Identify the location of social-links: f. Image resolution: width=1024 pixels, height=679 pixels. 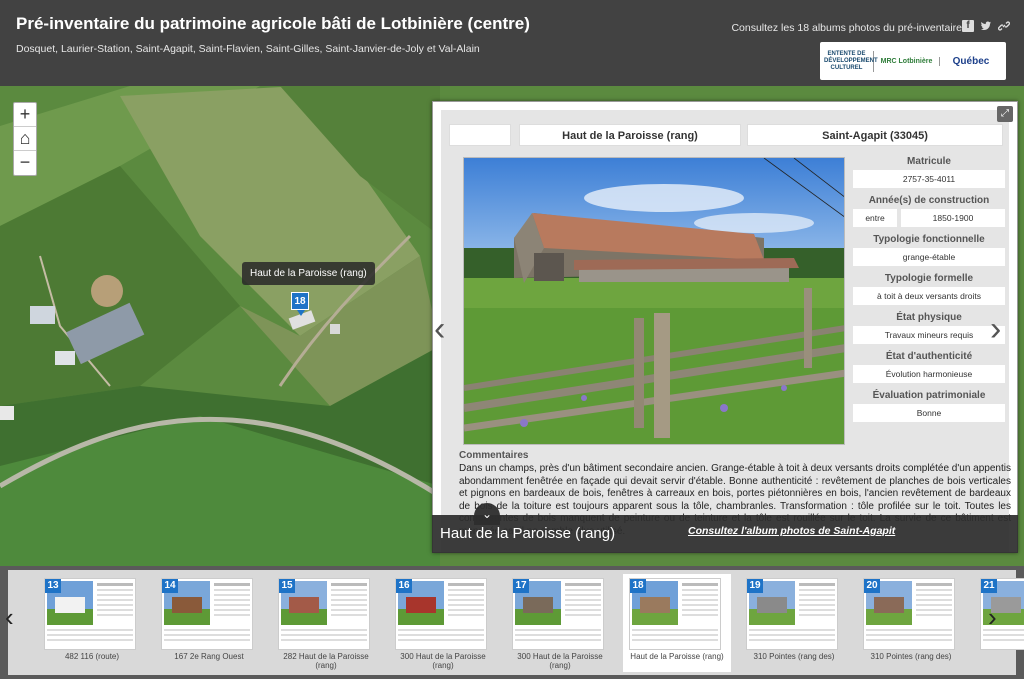
(986, 26).